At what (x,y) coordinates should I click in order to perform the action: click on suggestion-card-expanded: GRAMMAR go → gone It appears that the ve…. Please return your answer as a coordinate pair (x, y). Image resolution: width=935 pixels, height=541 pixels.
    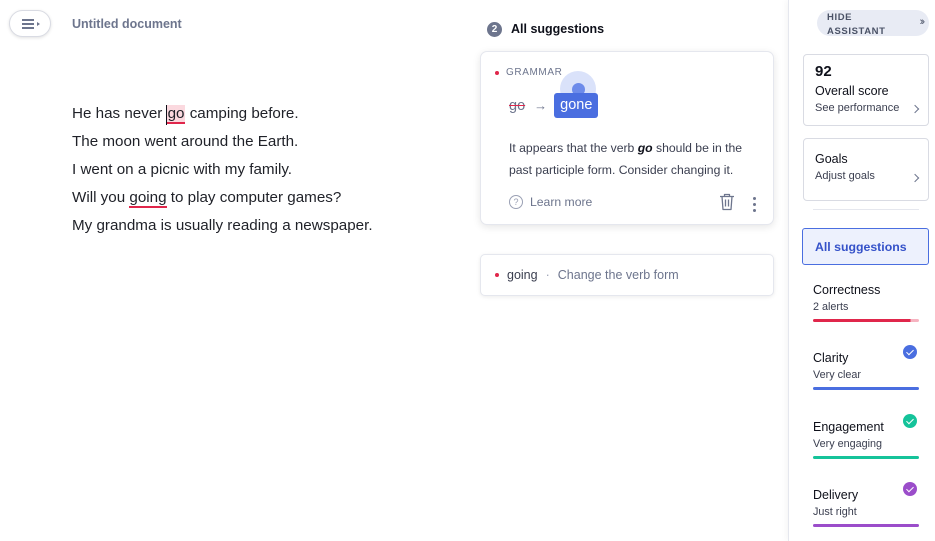
    Looking at the image, I should click on (627, 138).